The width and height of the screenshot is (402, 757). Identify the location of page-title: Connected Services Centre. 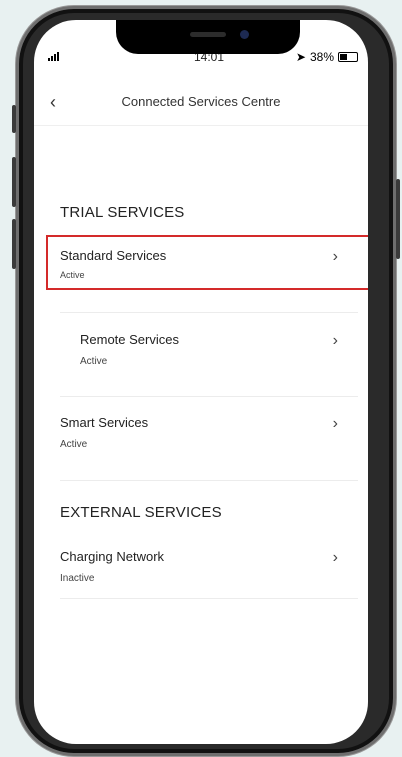
(201, 101).